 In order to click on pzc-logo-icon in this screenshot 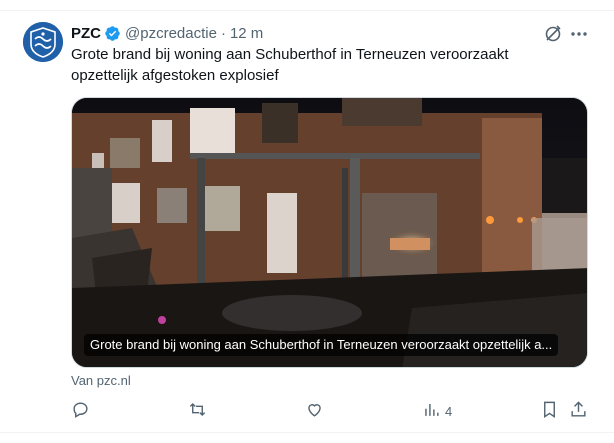, I will do `click(43, 42)`.